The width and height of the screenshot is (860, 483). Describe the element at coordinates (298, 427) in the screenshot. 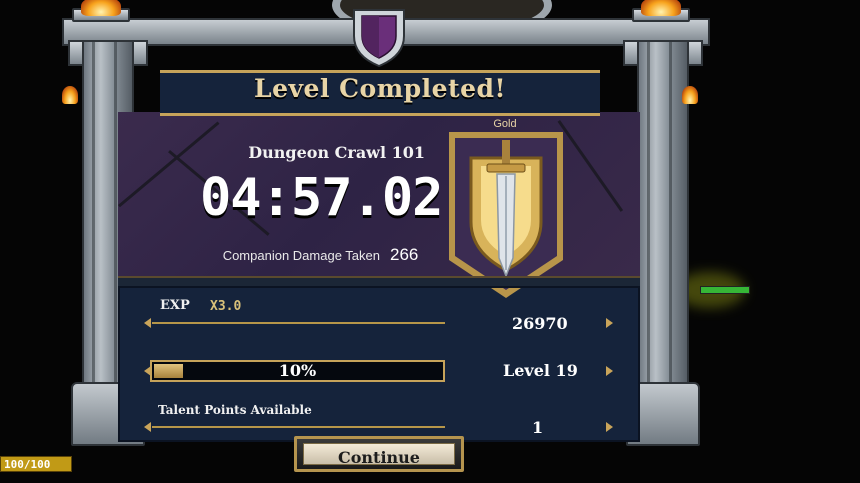

I see `talent-line` at that location.